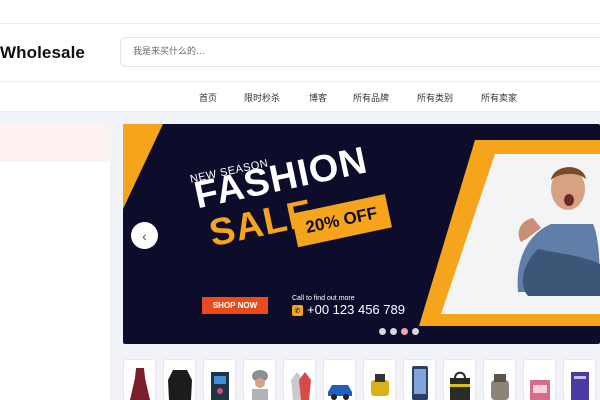  Describe the element at coordinates (371, 97) in the screenshot. I see `nav-all-brands: 所有品牌` at that location.